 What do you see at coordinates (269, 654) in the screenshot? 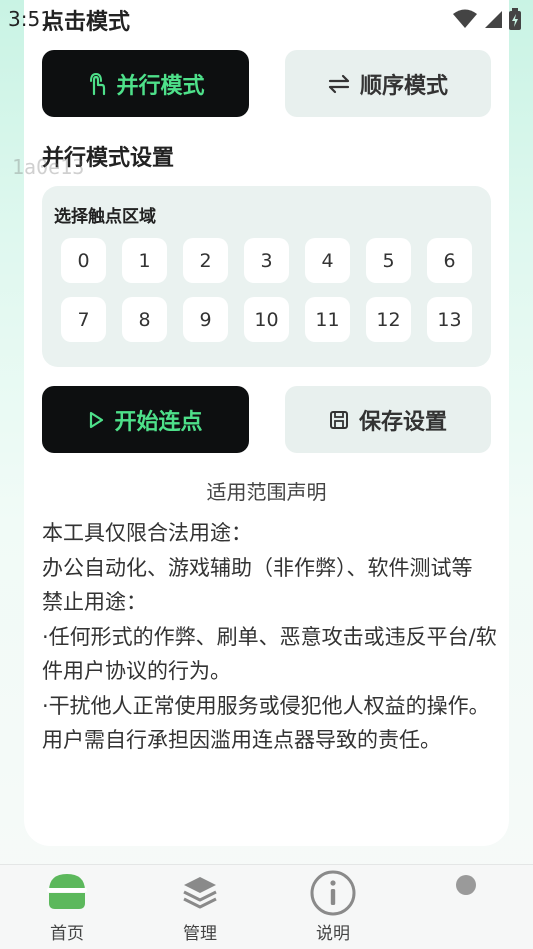
I see `declaration-line: ·任何形式的作弊、刷单、恶意攻击或违反平台/软件用户协议的行为。` at bounding box center [269, 654].